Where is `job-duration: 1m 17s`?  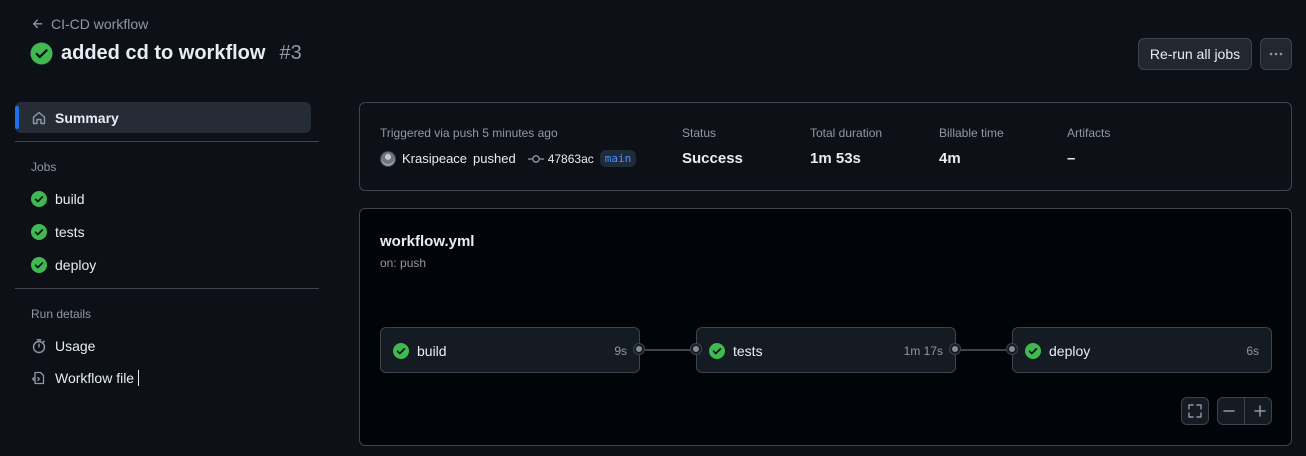
job-duration: 1m 17s is located at coordinates (923, 351).